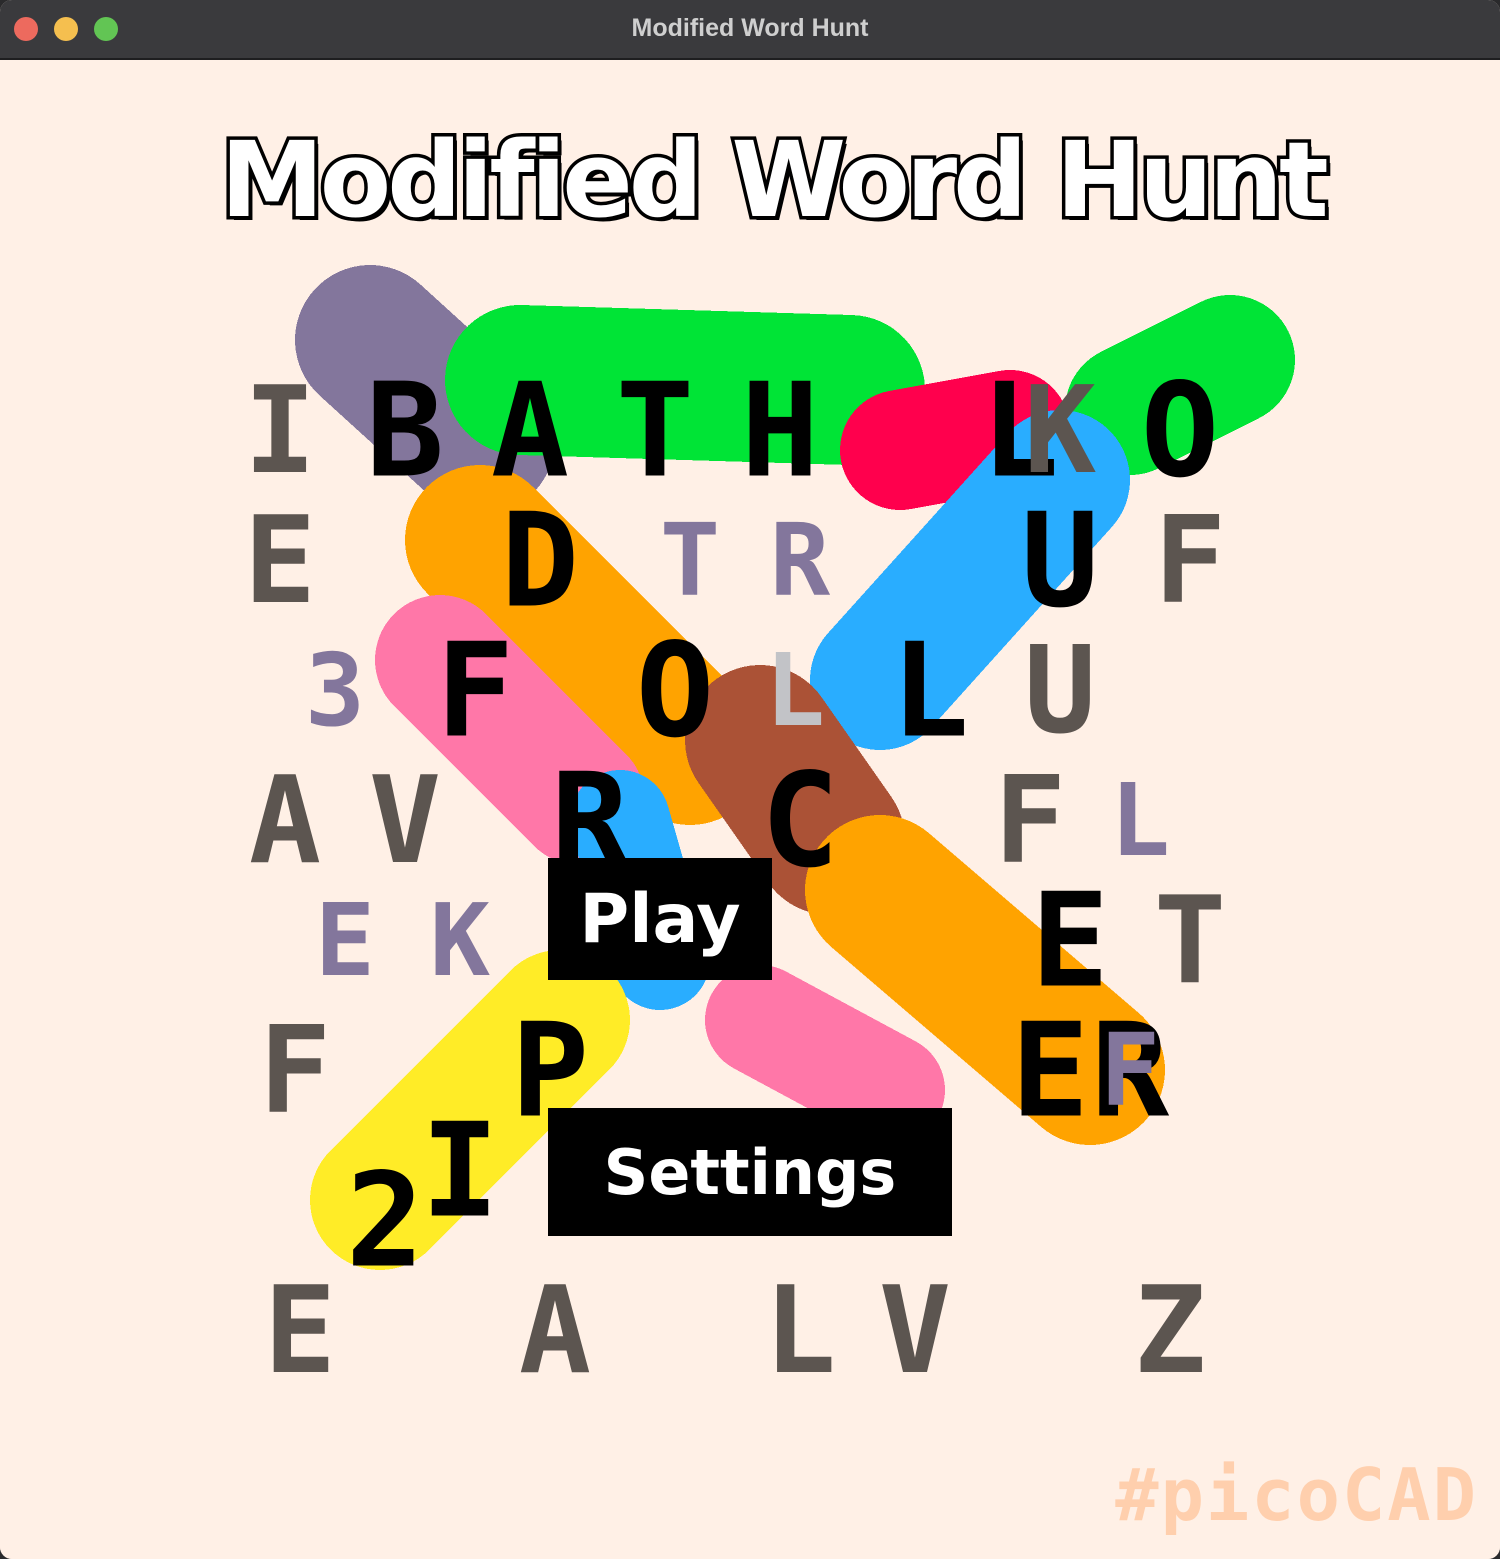 The width and height of the screenshot is (1500, 1559). Describe the element at coordinates (780, 431) in the screenshot. I see `grid-letter: H` at that location.